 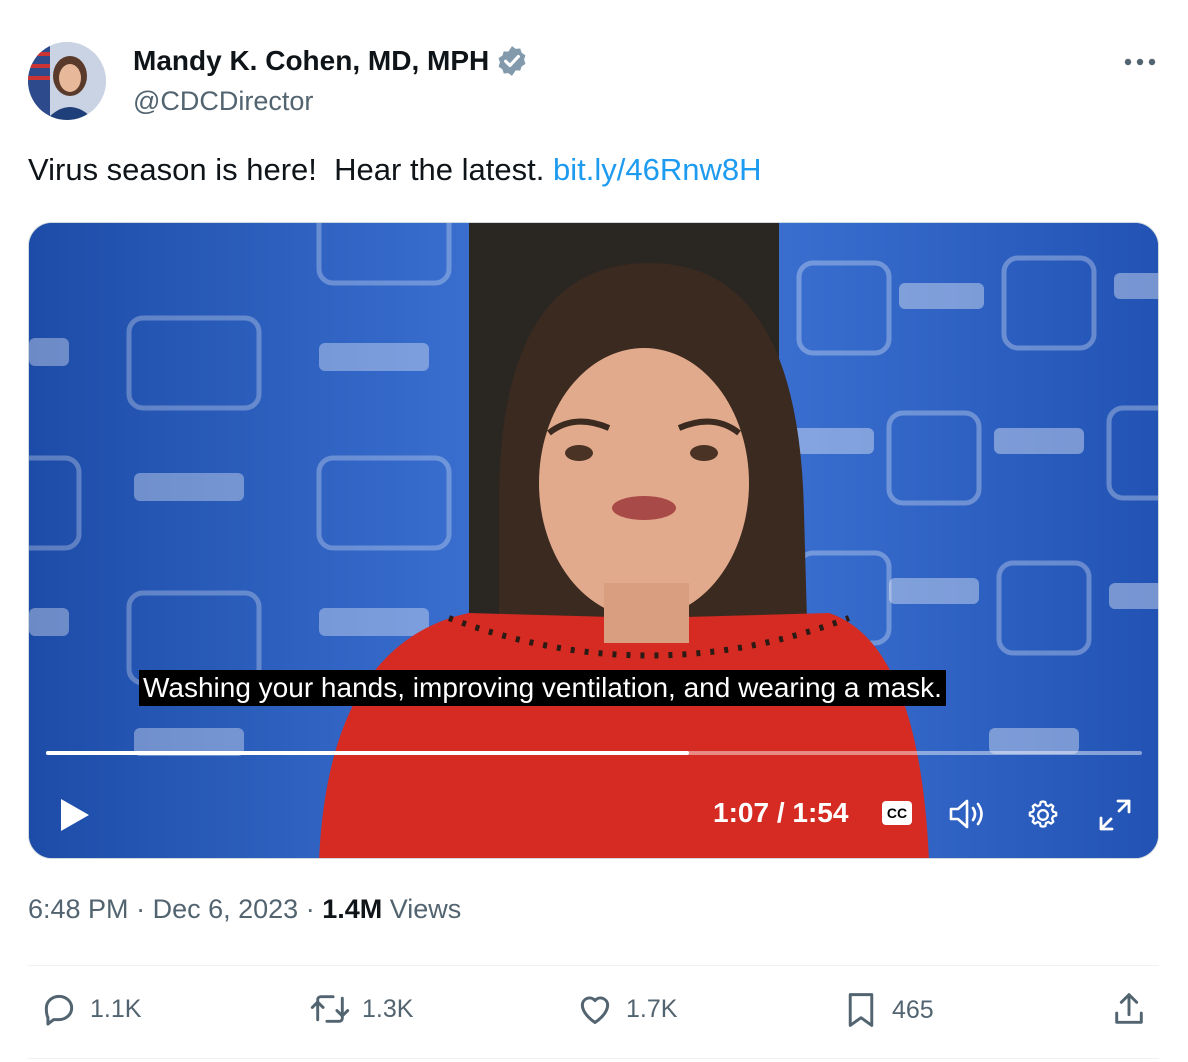 I want to click on share-icon, so click(x=1129, y=1008).